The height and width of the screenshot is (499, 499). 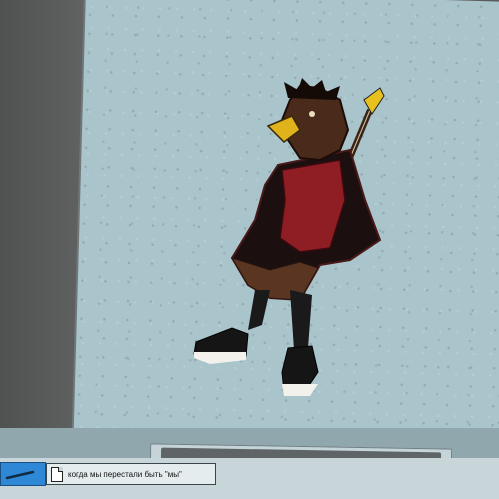 I want to click on start-button, so click(x=23, y=474).